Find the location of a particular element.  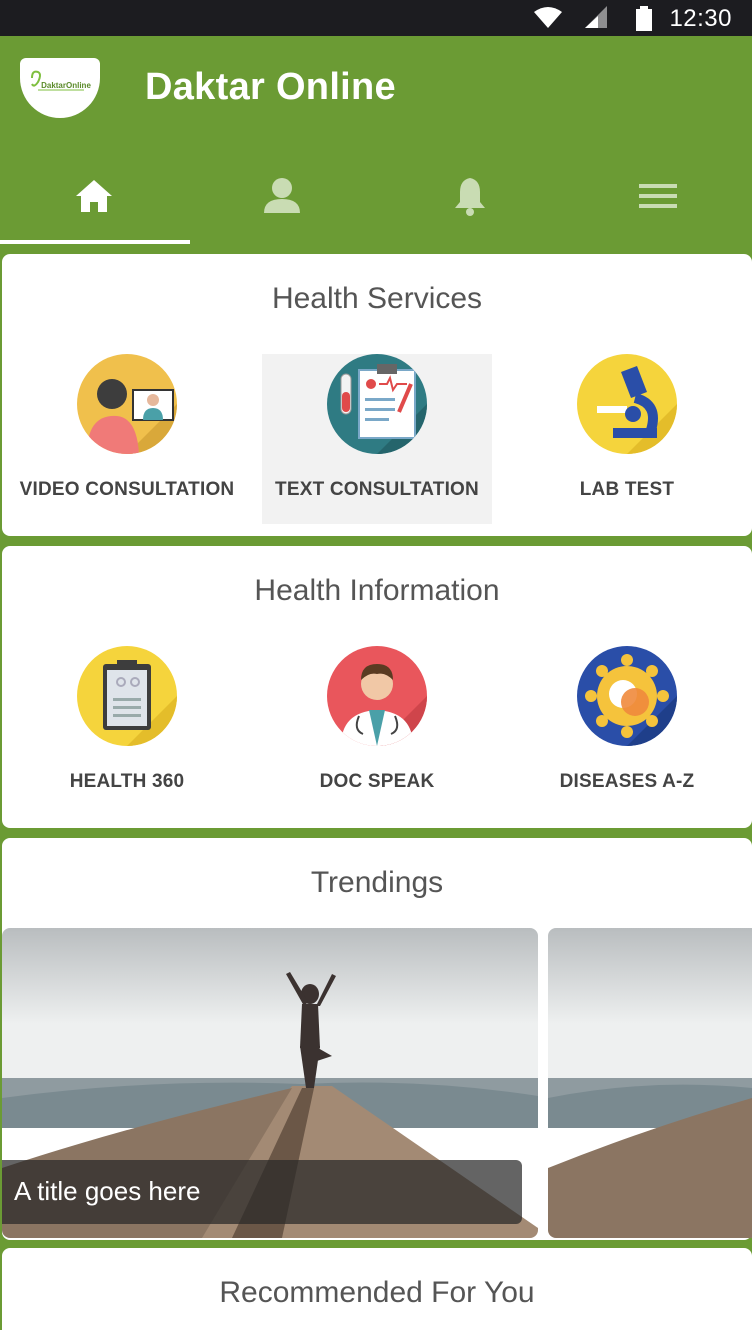

microscope-icon is located at coordinates (627, 404).